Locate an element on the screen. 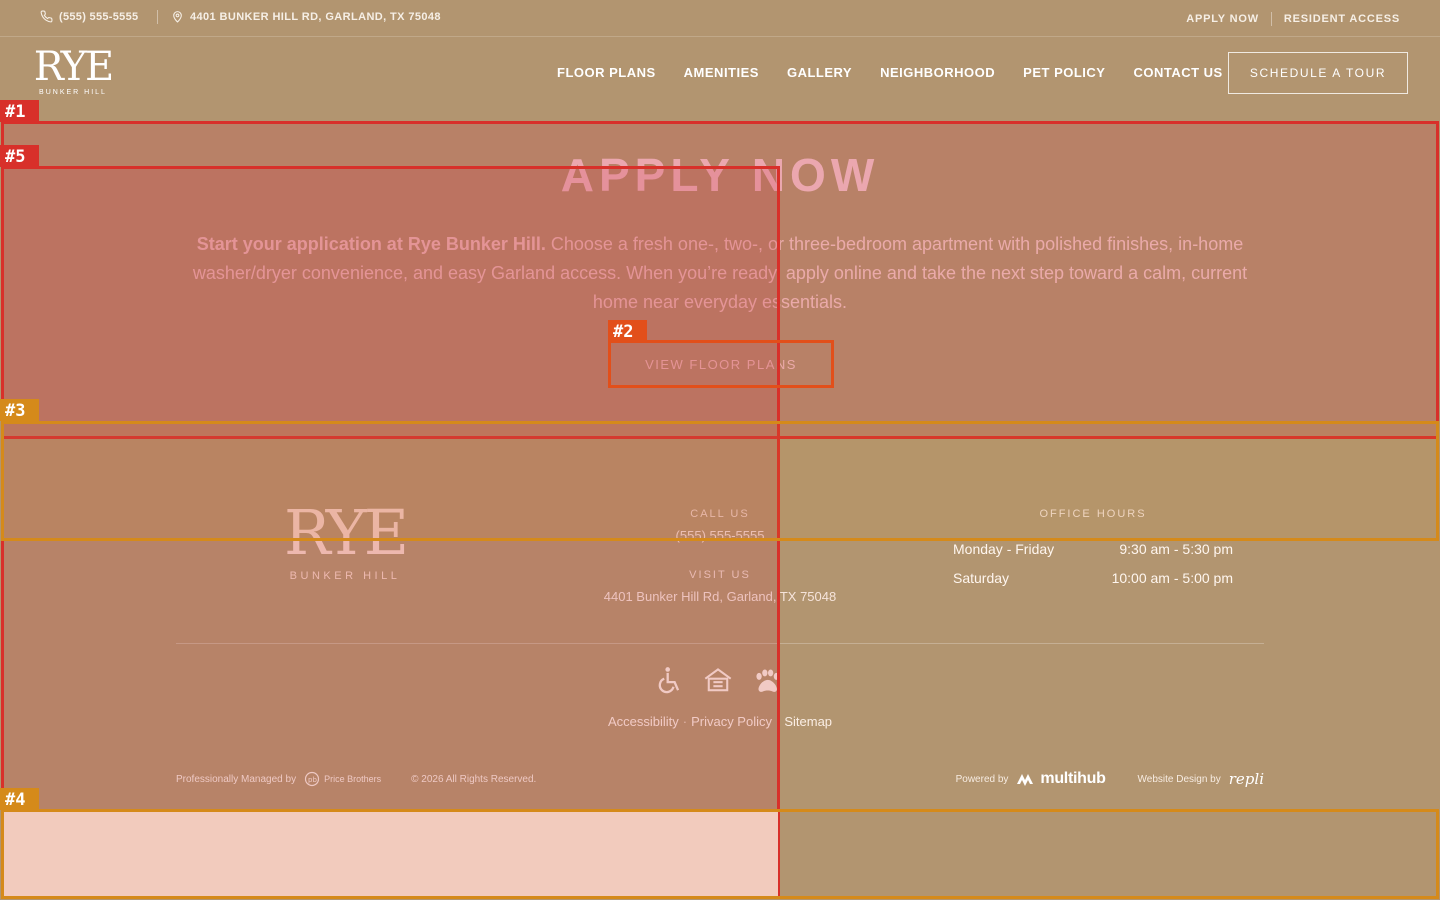 Image resolution: width=1440 pixels, height=900 pixels. call-us-label: CALL US is located at coordinates (720, 514).